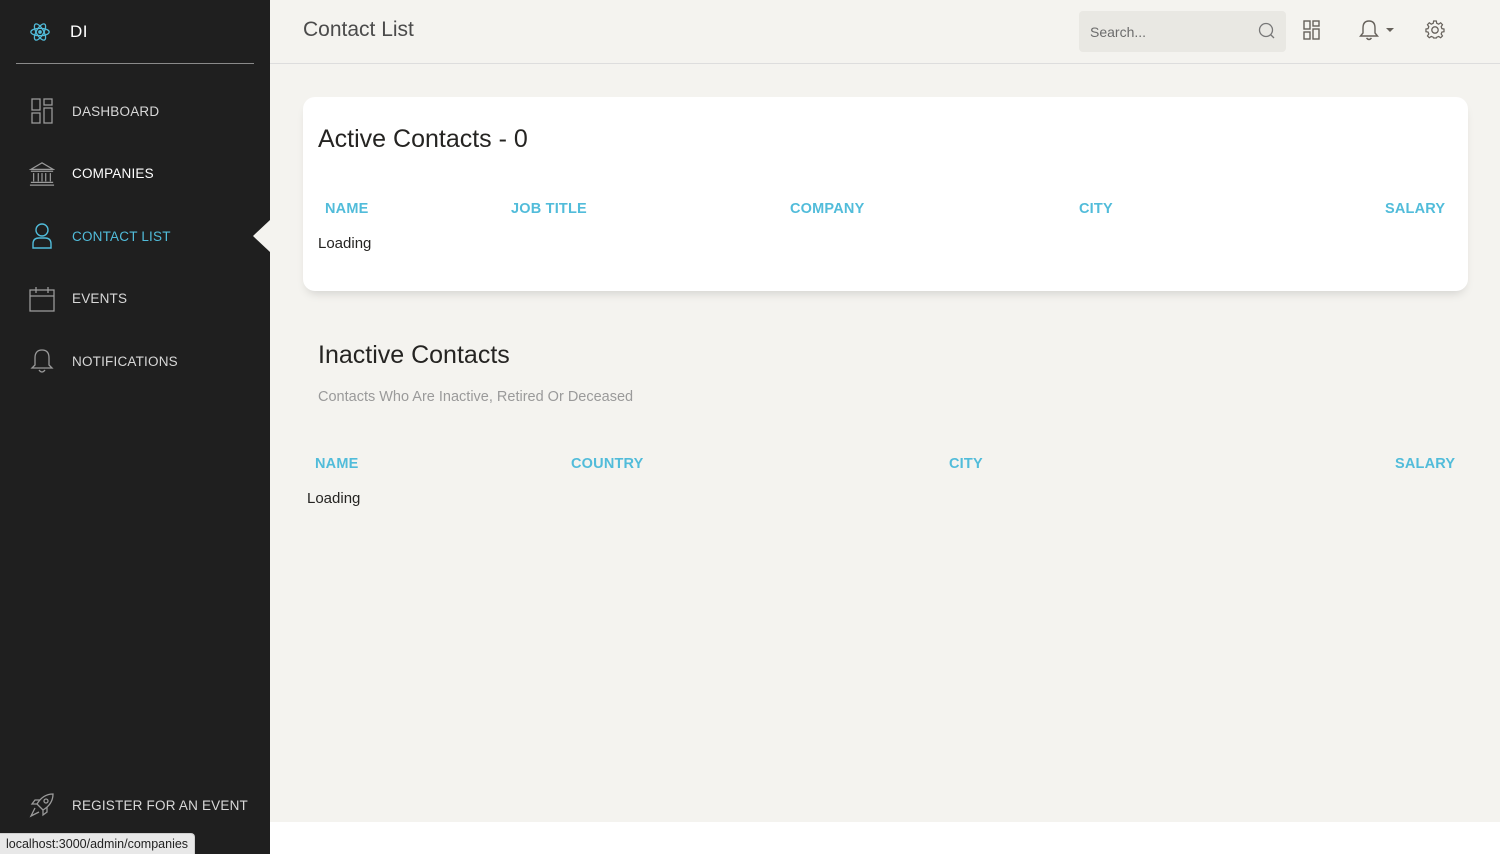 The width and height of the screenshot is (1500, 854). What do you see at coordinates (135, 299) in the screenshot?
I see `sidebar-item-events: EVENTS` at bounding box center [135, 299].